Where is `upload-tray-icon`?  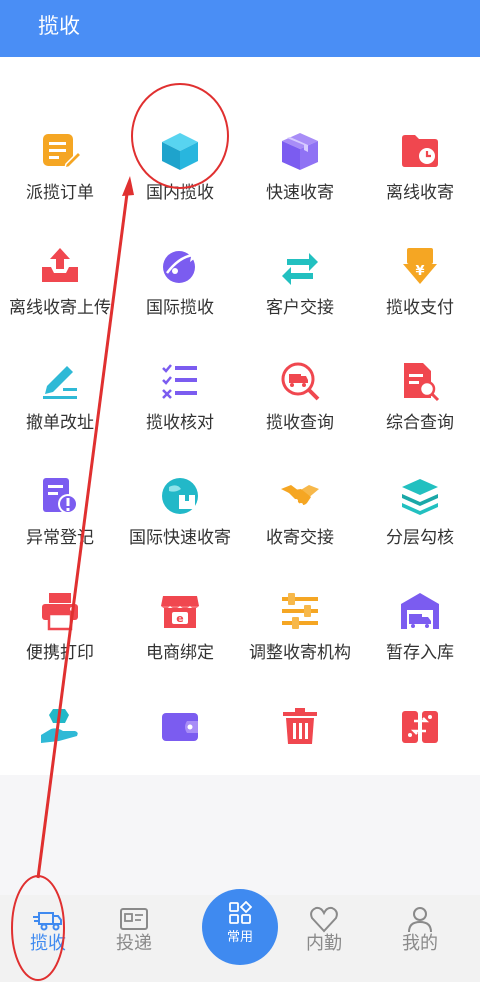
upload-tray-icon is located at coordinates (60, 266).